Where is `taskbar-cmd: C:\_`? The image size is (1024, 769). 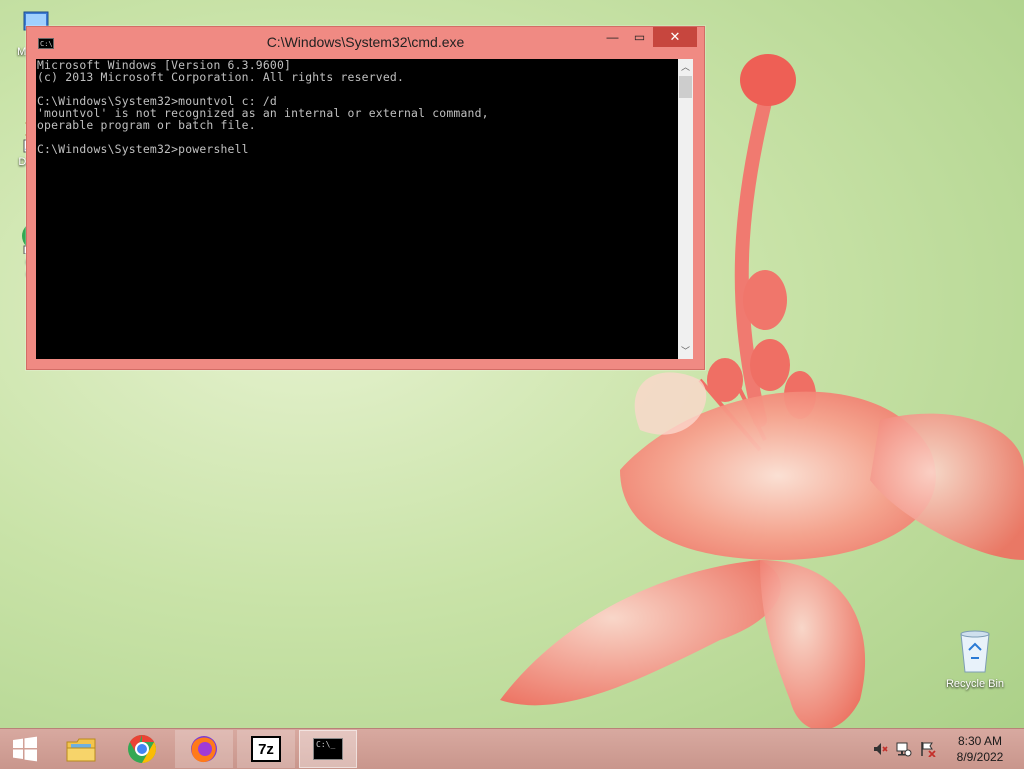
taskbar-cmd: C:\_ is located at coordinates (328, 749).